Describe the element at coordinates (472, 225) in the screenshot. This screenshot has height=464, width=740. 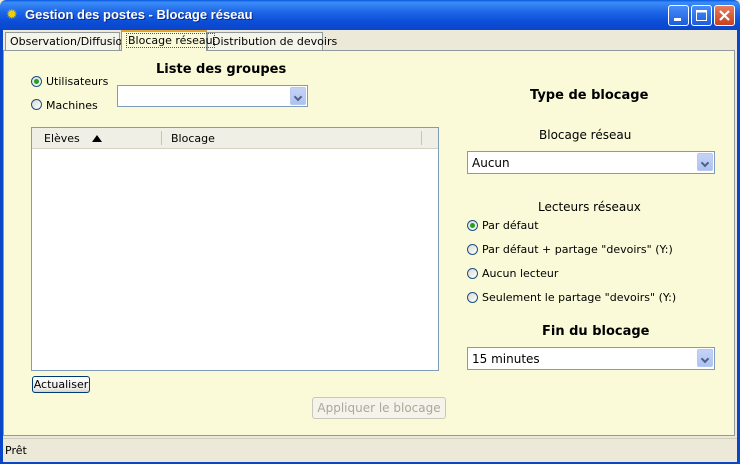
I see `radio-drive-default` at that location.